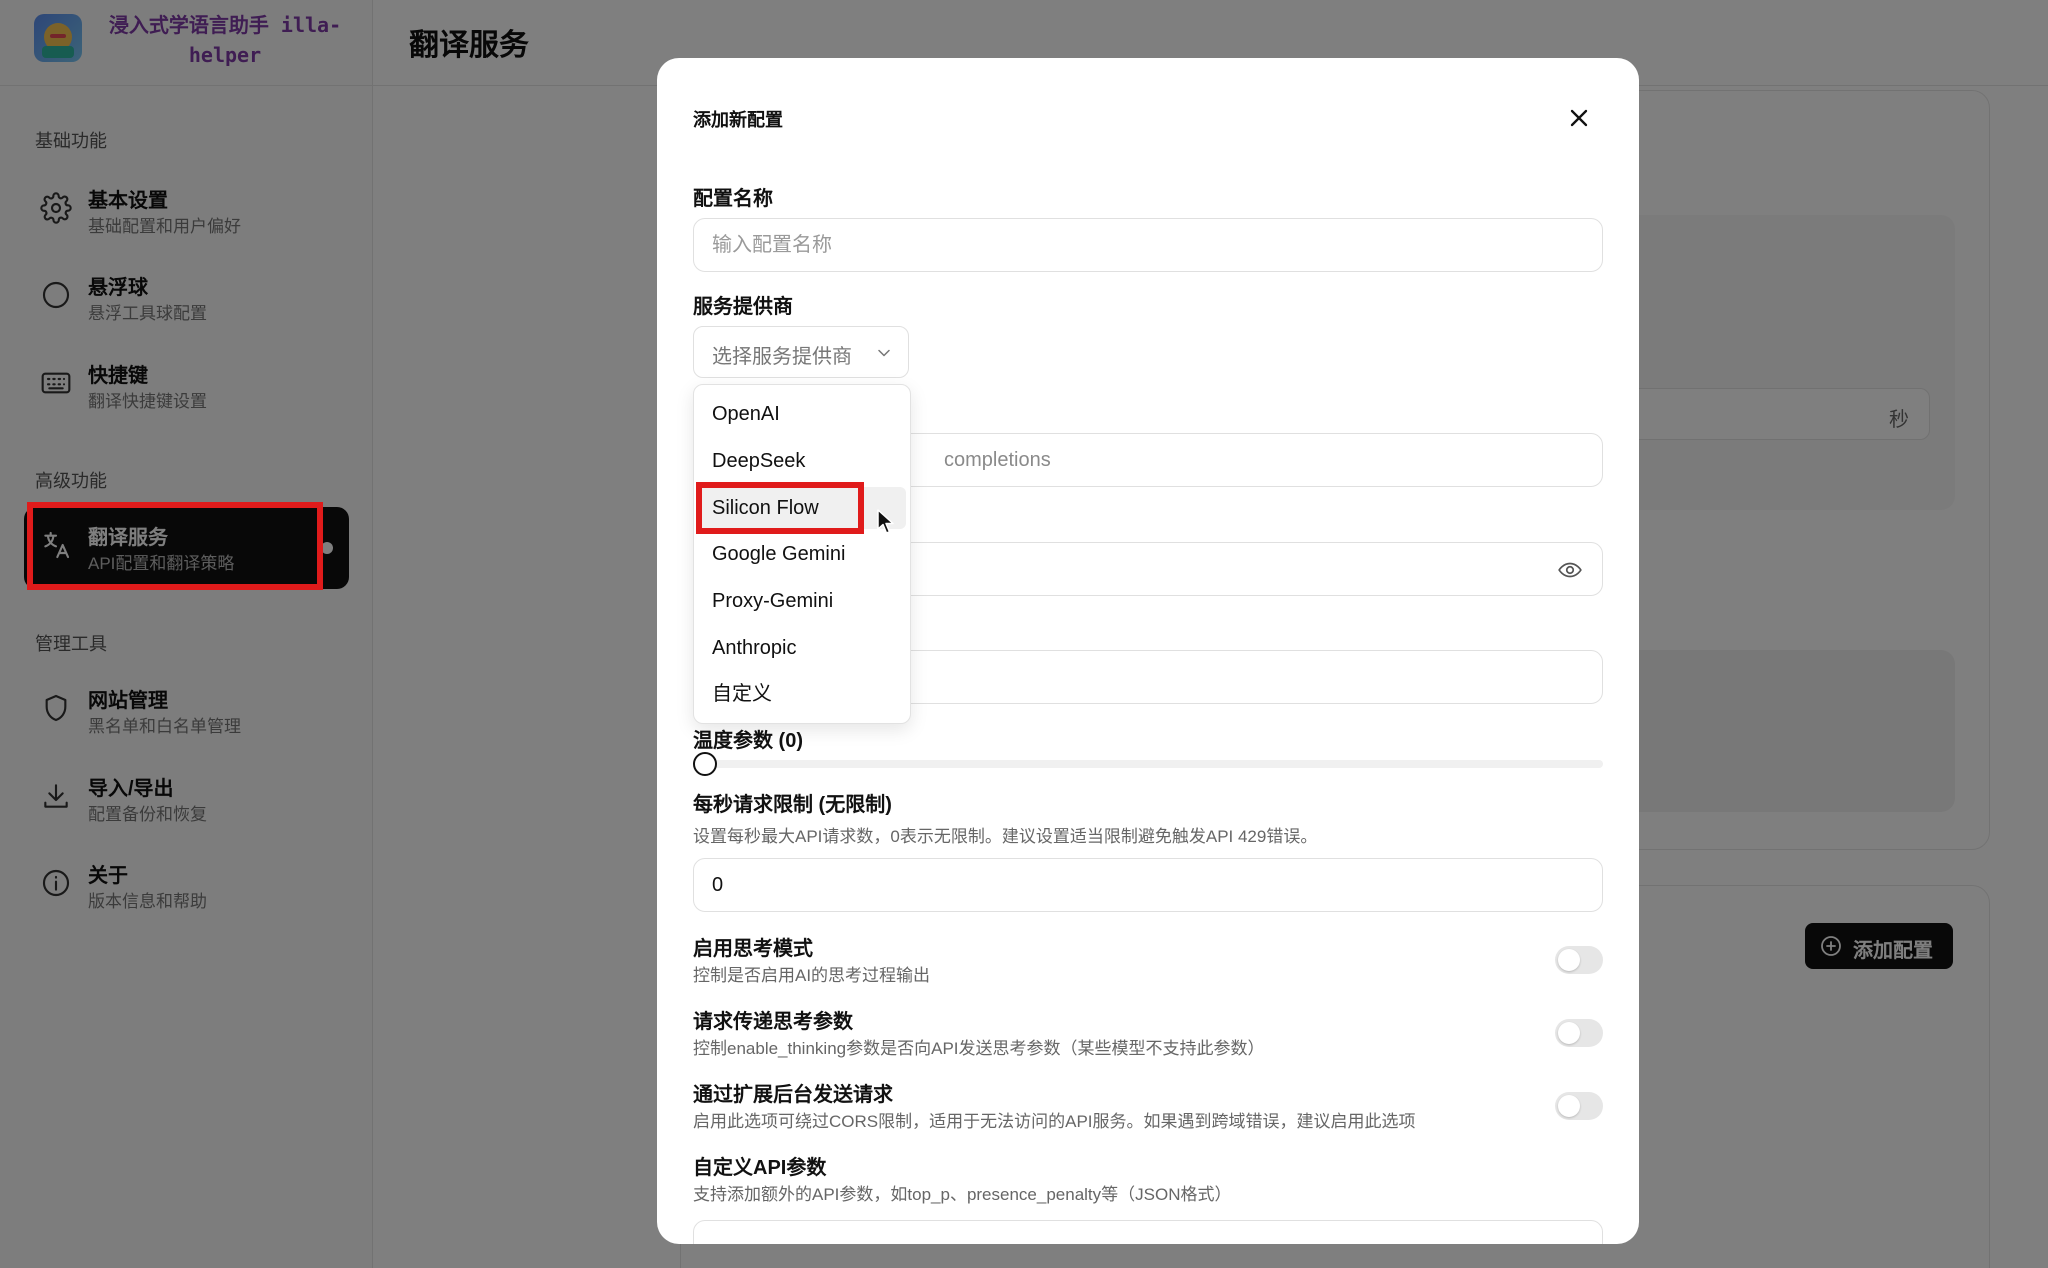 The height and width of the screenshot is (1268, 2048). What do you see at coordinates (802, 414) in the screenshot?
I see `provider-option-openai: OpenAI` at bounding box center [802, 414].